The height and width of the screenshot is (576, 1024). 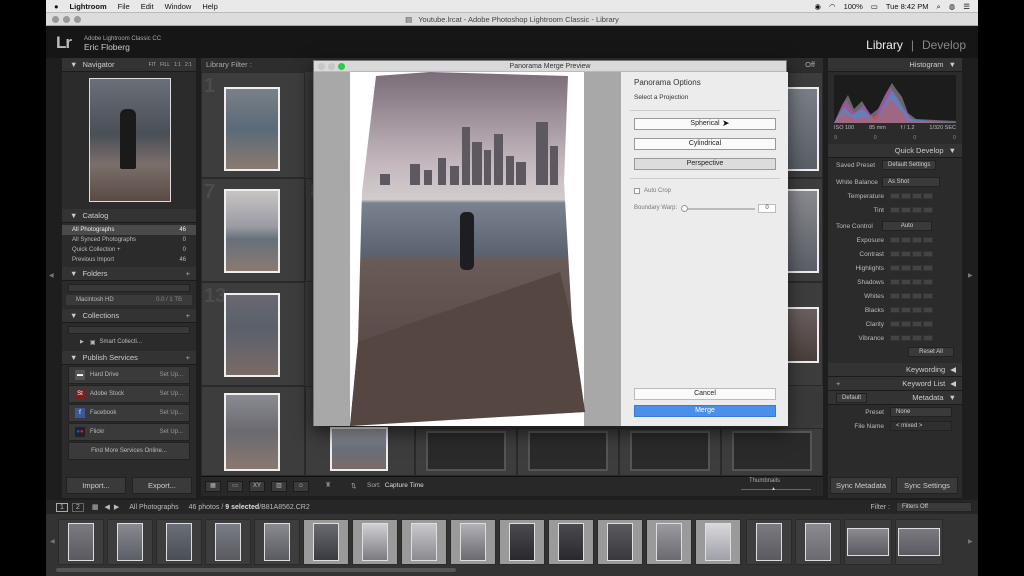 What do you see at coordinates (235, 486) in the screenshot?
I see `loupe-view-icon: ▭` at bounding box center [235, 486].